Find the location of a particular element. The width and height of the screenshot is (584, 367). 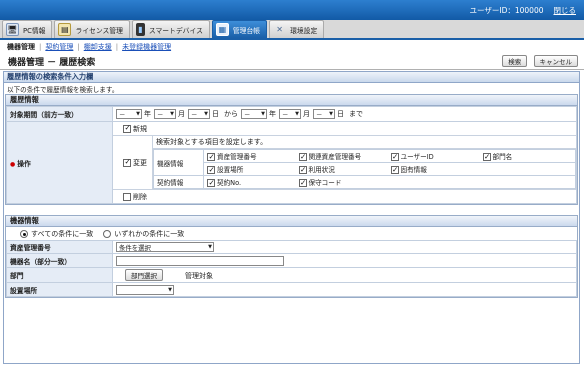

smartphone-icon: ▮ is located at coordinates (140, 29).